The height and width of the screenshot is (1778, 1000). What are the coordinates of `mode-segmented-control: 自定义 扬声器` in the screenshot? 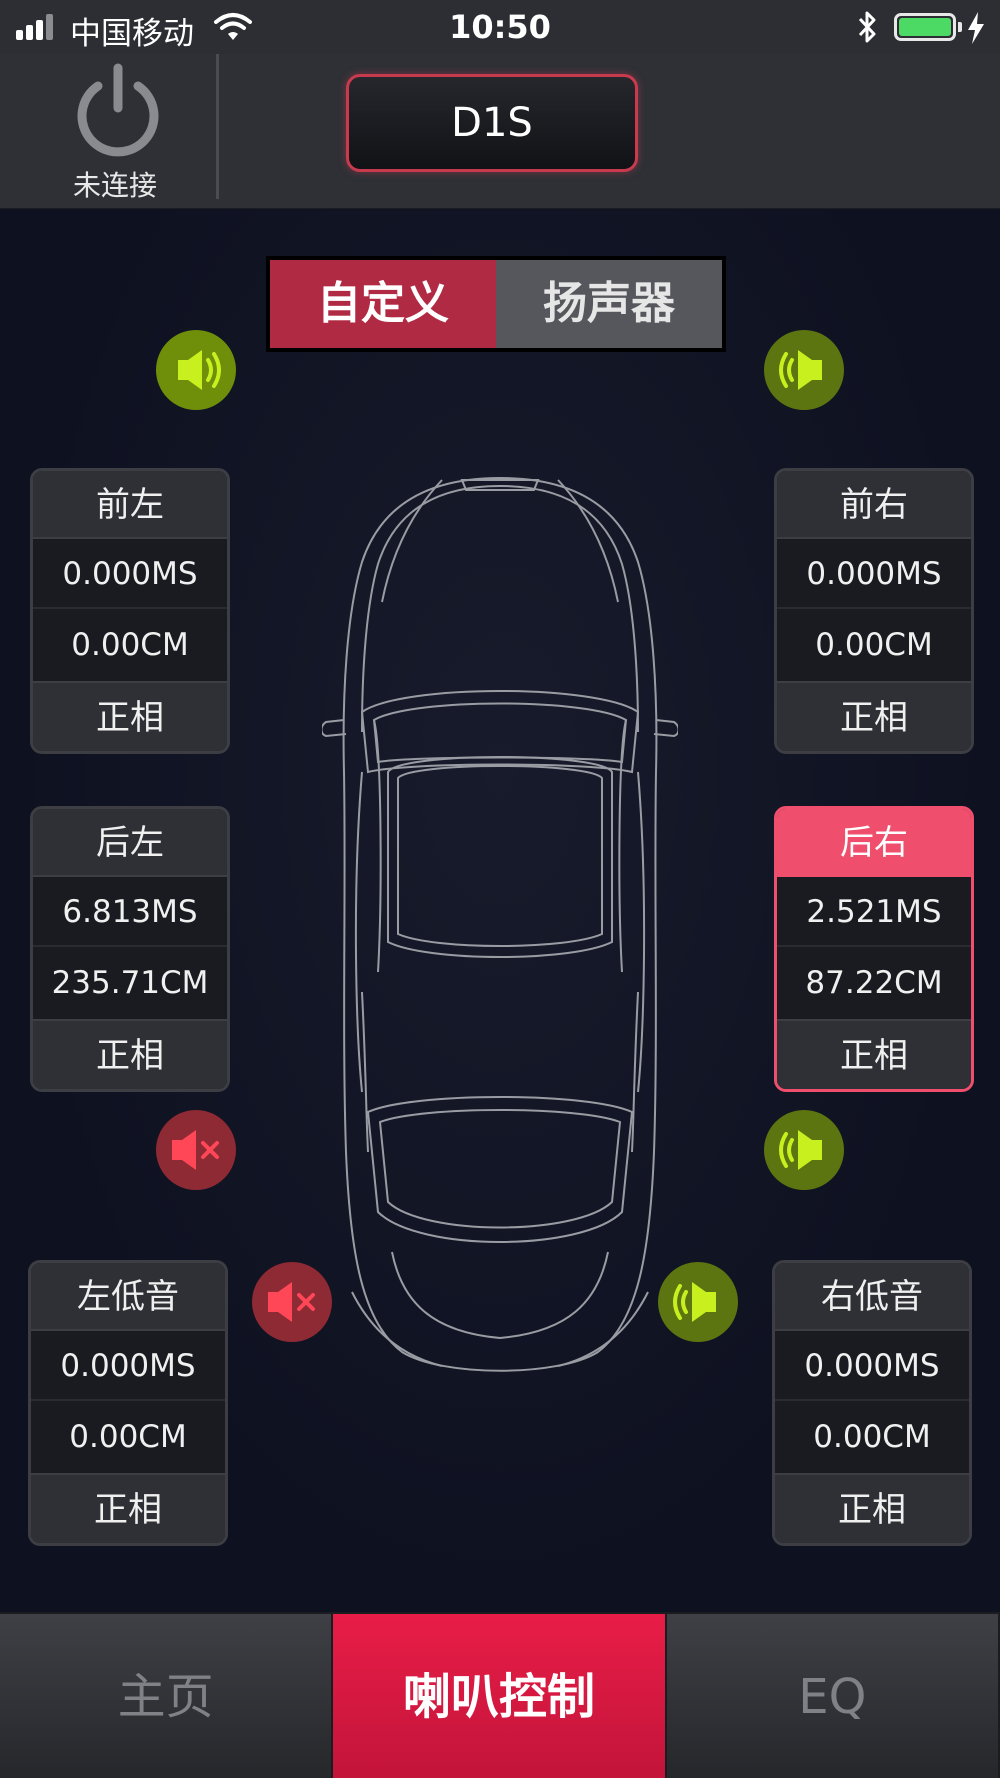 It's located at (496, 304).